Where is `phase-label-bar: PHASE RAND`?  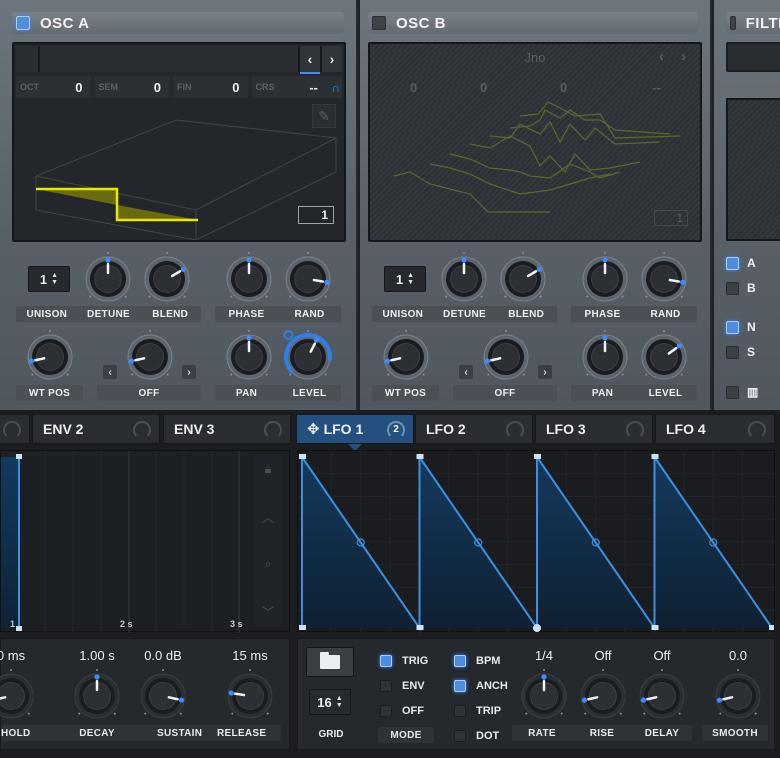
phase-label-bar: PHASE RAND is located at coordinates (634, 314).